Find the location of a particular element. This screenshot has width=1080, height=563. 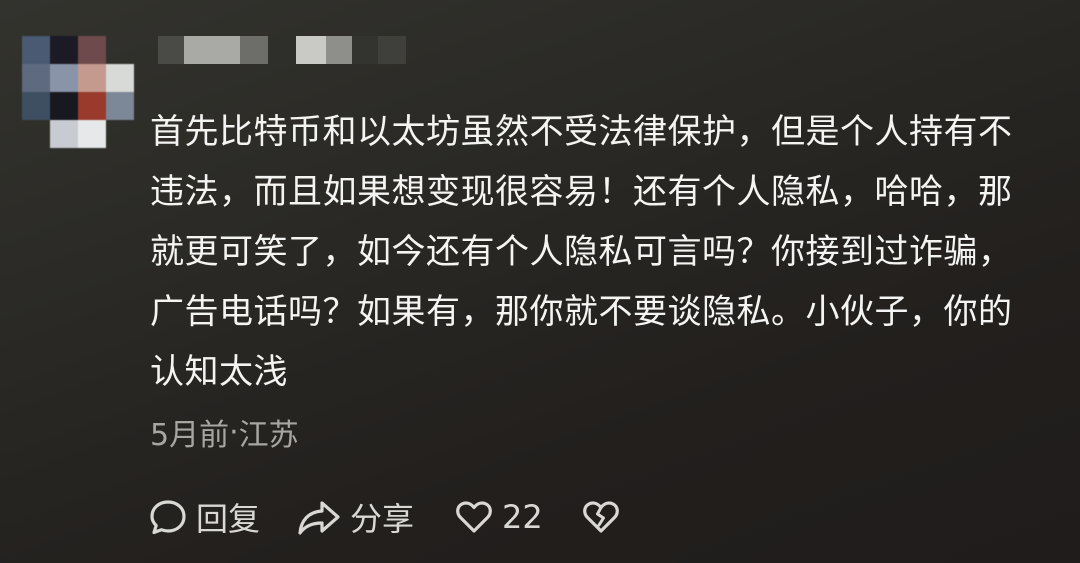

comment-line: 就更可笑了，如今还有个人隐私可言吗？你接到过诈骗， is located at coordinates (581, 252).